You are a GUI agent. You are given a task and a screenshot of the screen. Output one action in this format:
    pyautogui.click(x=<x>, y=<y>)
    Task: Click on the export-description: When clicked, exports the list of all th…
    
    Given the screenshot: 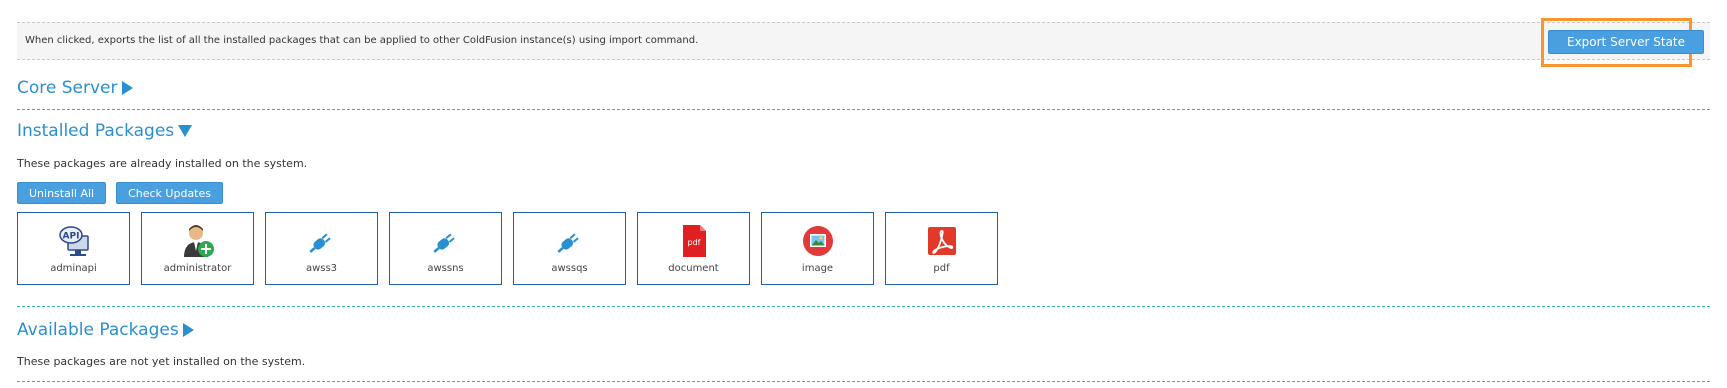 What is the action you would take?
    pyautogui.click(x=362, y=40)
    